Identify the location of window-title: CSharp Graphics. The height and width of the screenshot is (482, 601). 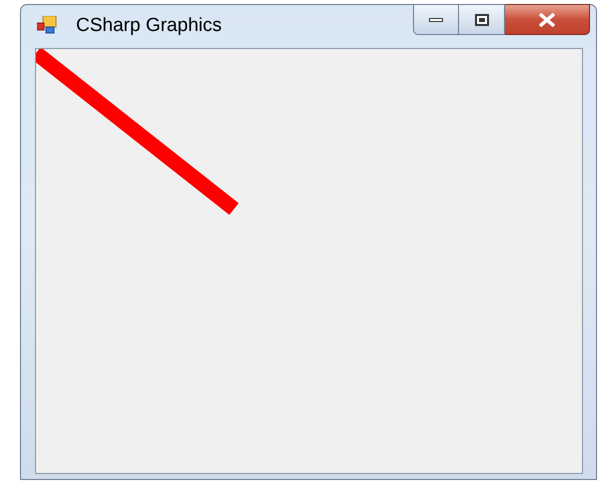
(149, 26).